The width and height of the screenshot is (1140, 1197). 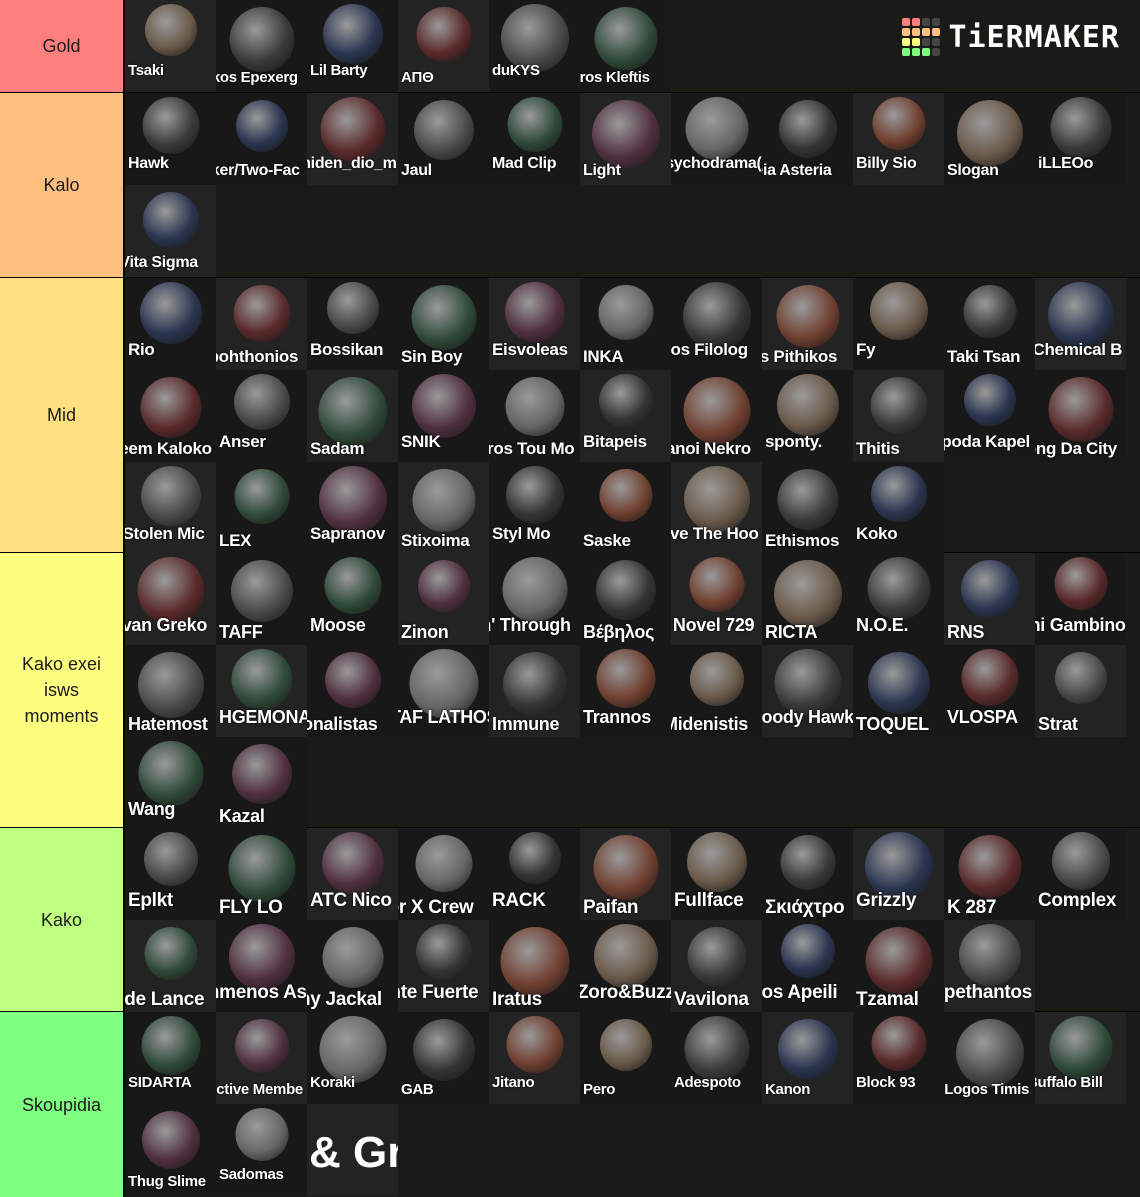 I want to click on artist-tile: Koraki, so click(x=352, y=1058).